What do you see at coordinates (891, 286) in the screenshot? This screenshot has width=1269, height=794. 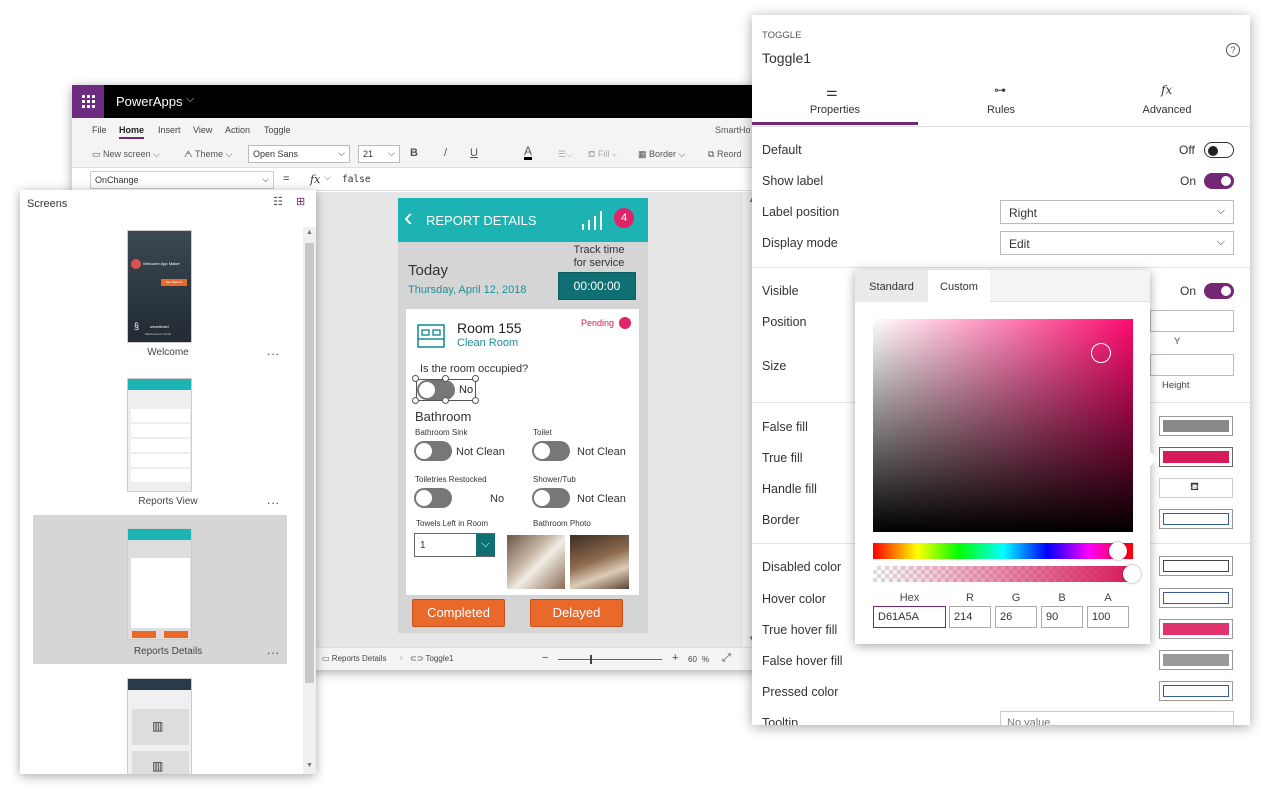 I see `tab-standard: Standard` at bounding box center [891, 286].